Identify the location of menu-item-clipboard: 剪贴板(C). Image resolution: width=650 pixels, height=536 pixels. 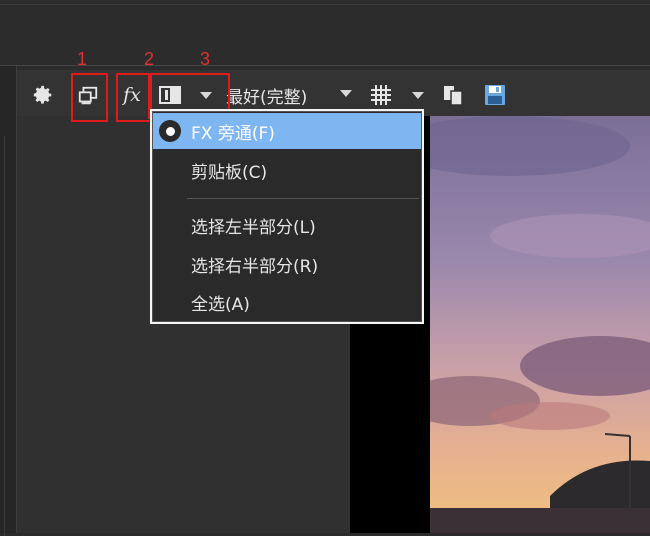
(287, 170).